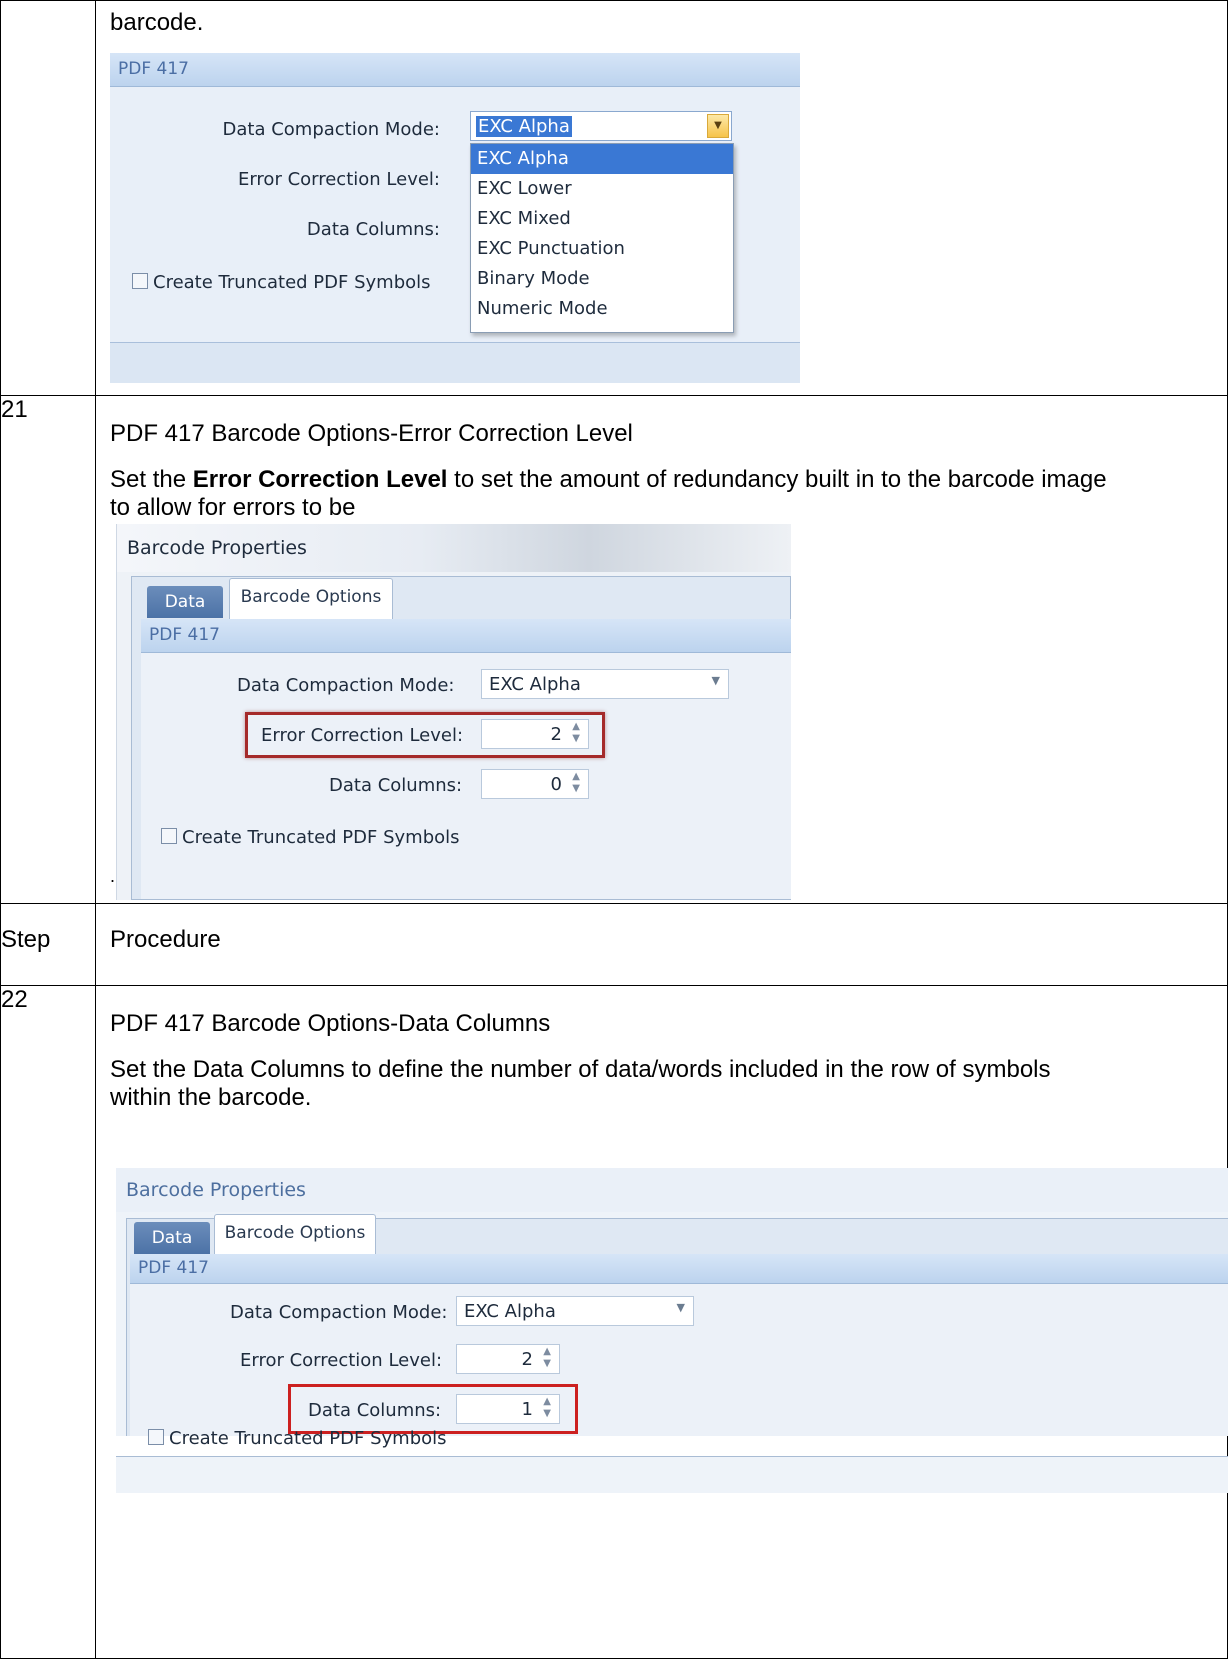  I want to click on procedure-header: Procedure, so click(165, 939).